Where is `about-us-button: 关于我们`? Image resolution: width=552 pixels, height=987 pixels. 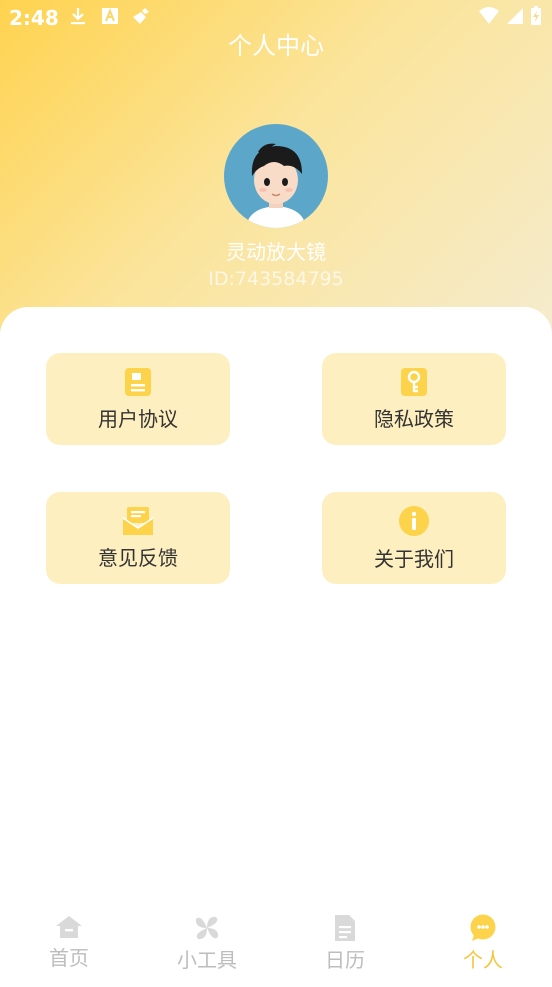 about-us-button: 关于我们 is located at coordinates (414, 538).